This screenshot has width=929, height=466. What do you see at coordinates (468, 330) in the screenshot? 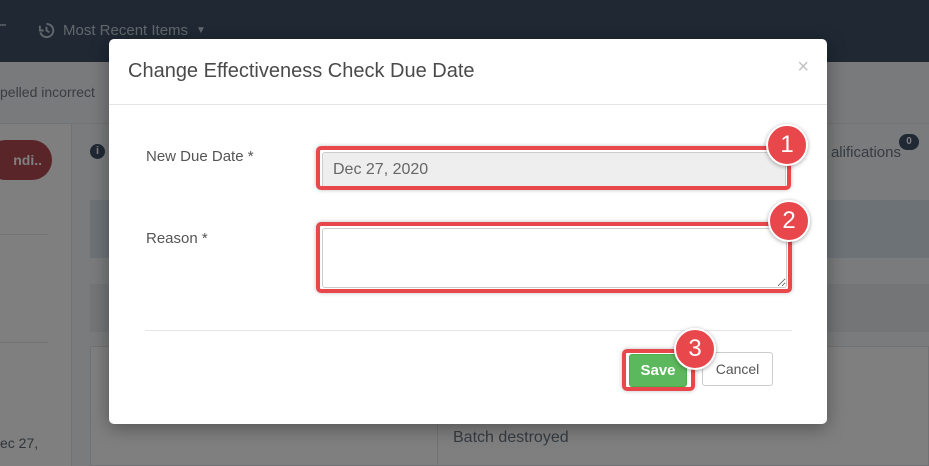
I see `modal-footer-divider` at bounding box center [468, 330].